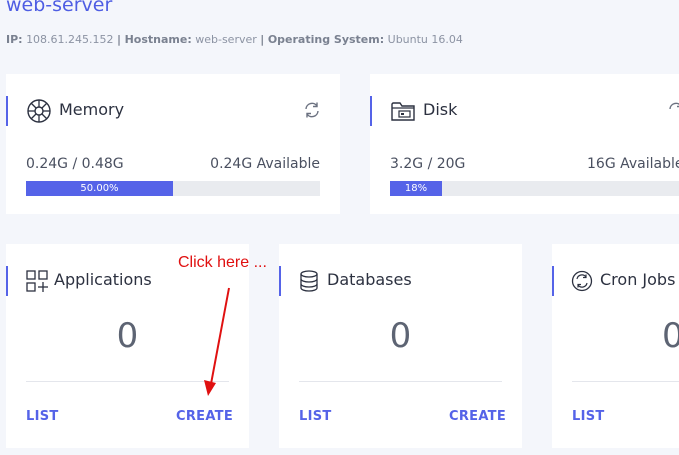 This screenshot has height=455, width=679. Describe the element at coordinates (326, 39) in the screenshot. I see `os-label: Operating System:` at that location.